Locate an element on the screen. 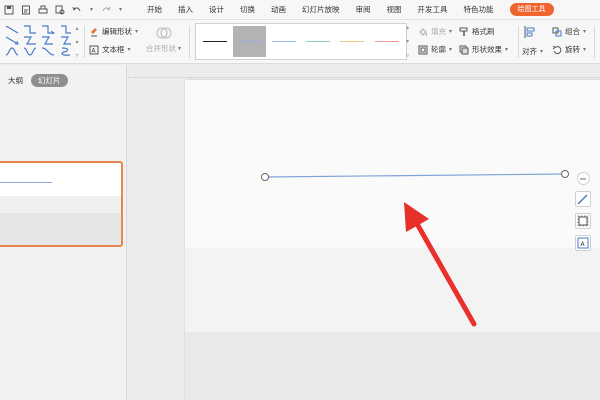  rotate-button: 旋转 ▾ is located at coordinates (569, 49).